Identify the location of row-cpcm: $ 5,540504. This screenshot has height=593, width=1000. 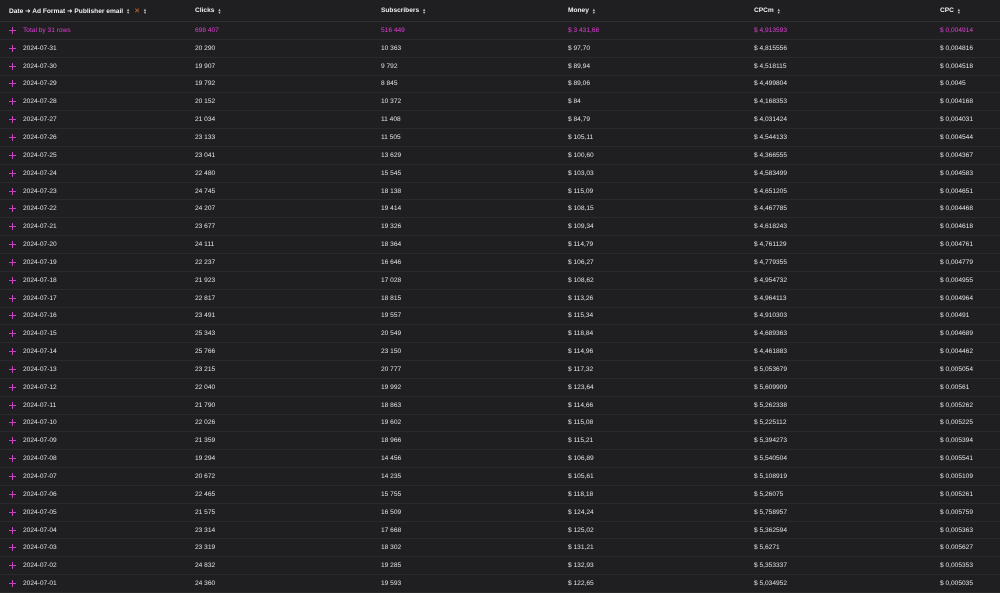
(771, 459).